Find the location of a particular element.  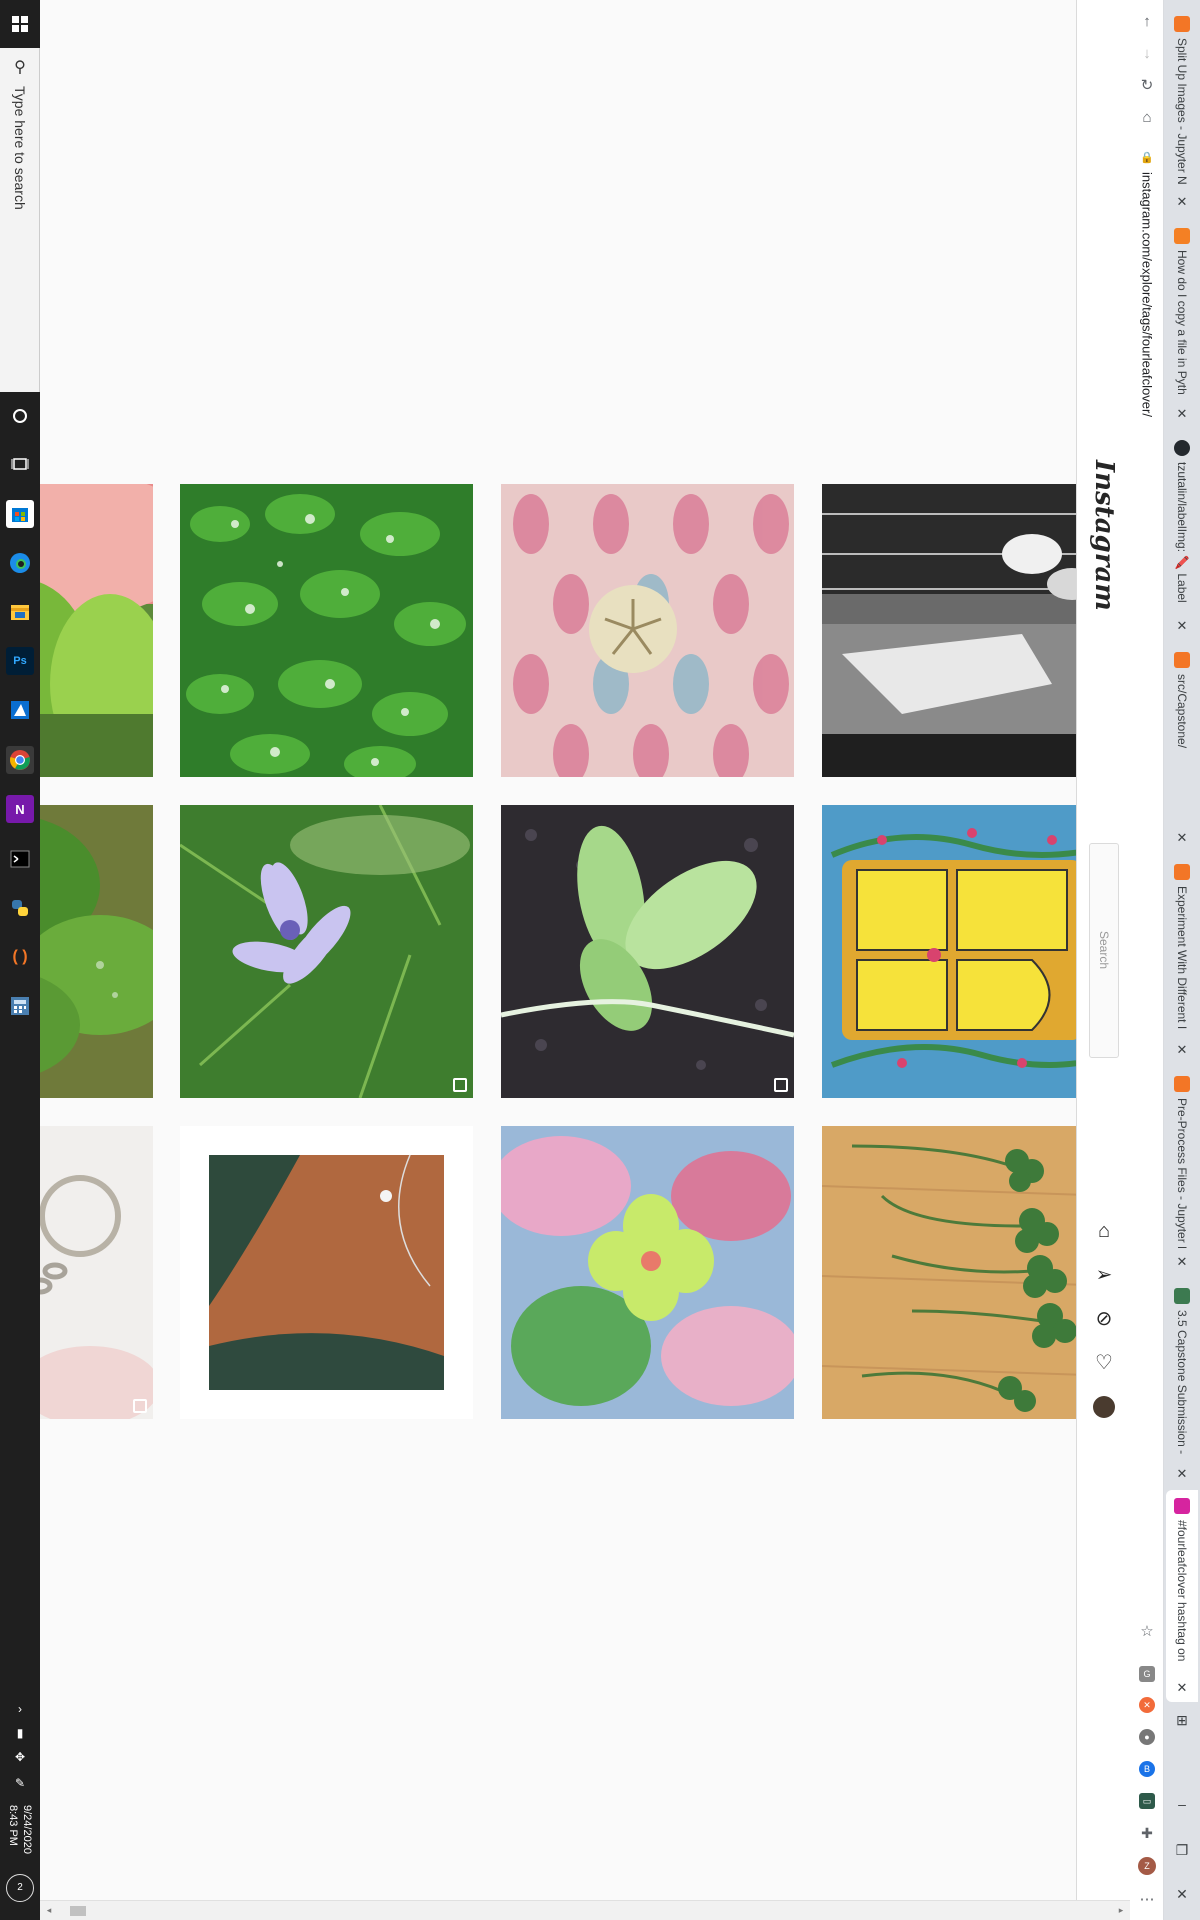

browser-tab: Experiment With Different I ✕ is located at coordinates (1182, 960).